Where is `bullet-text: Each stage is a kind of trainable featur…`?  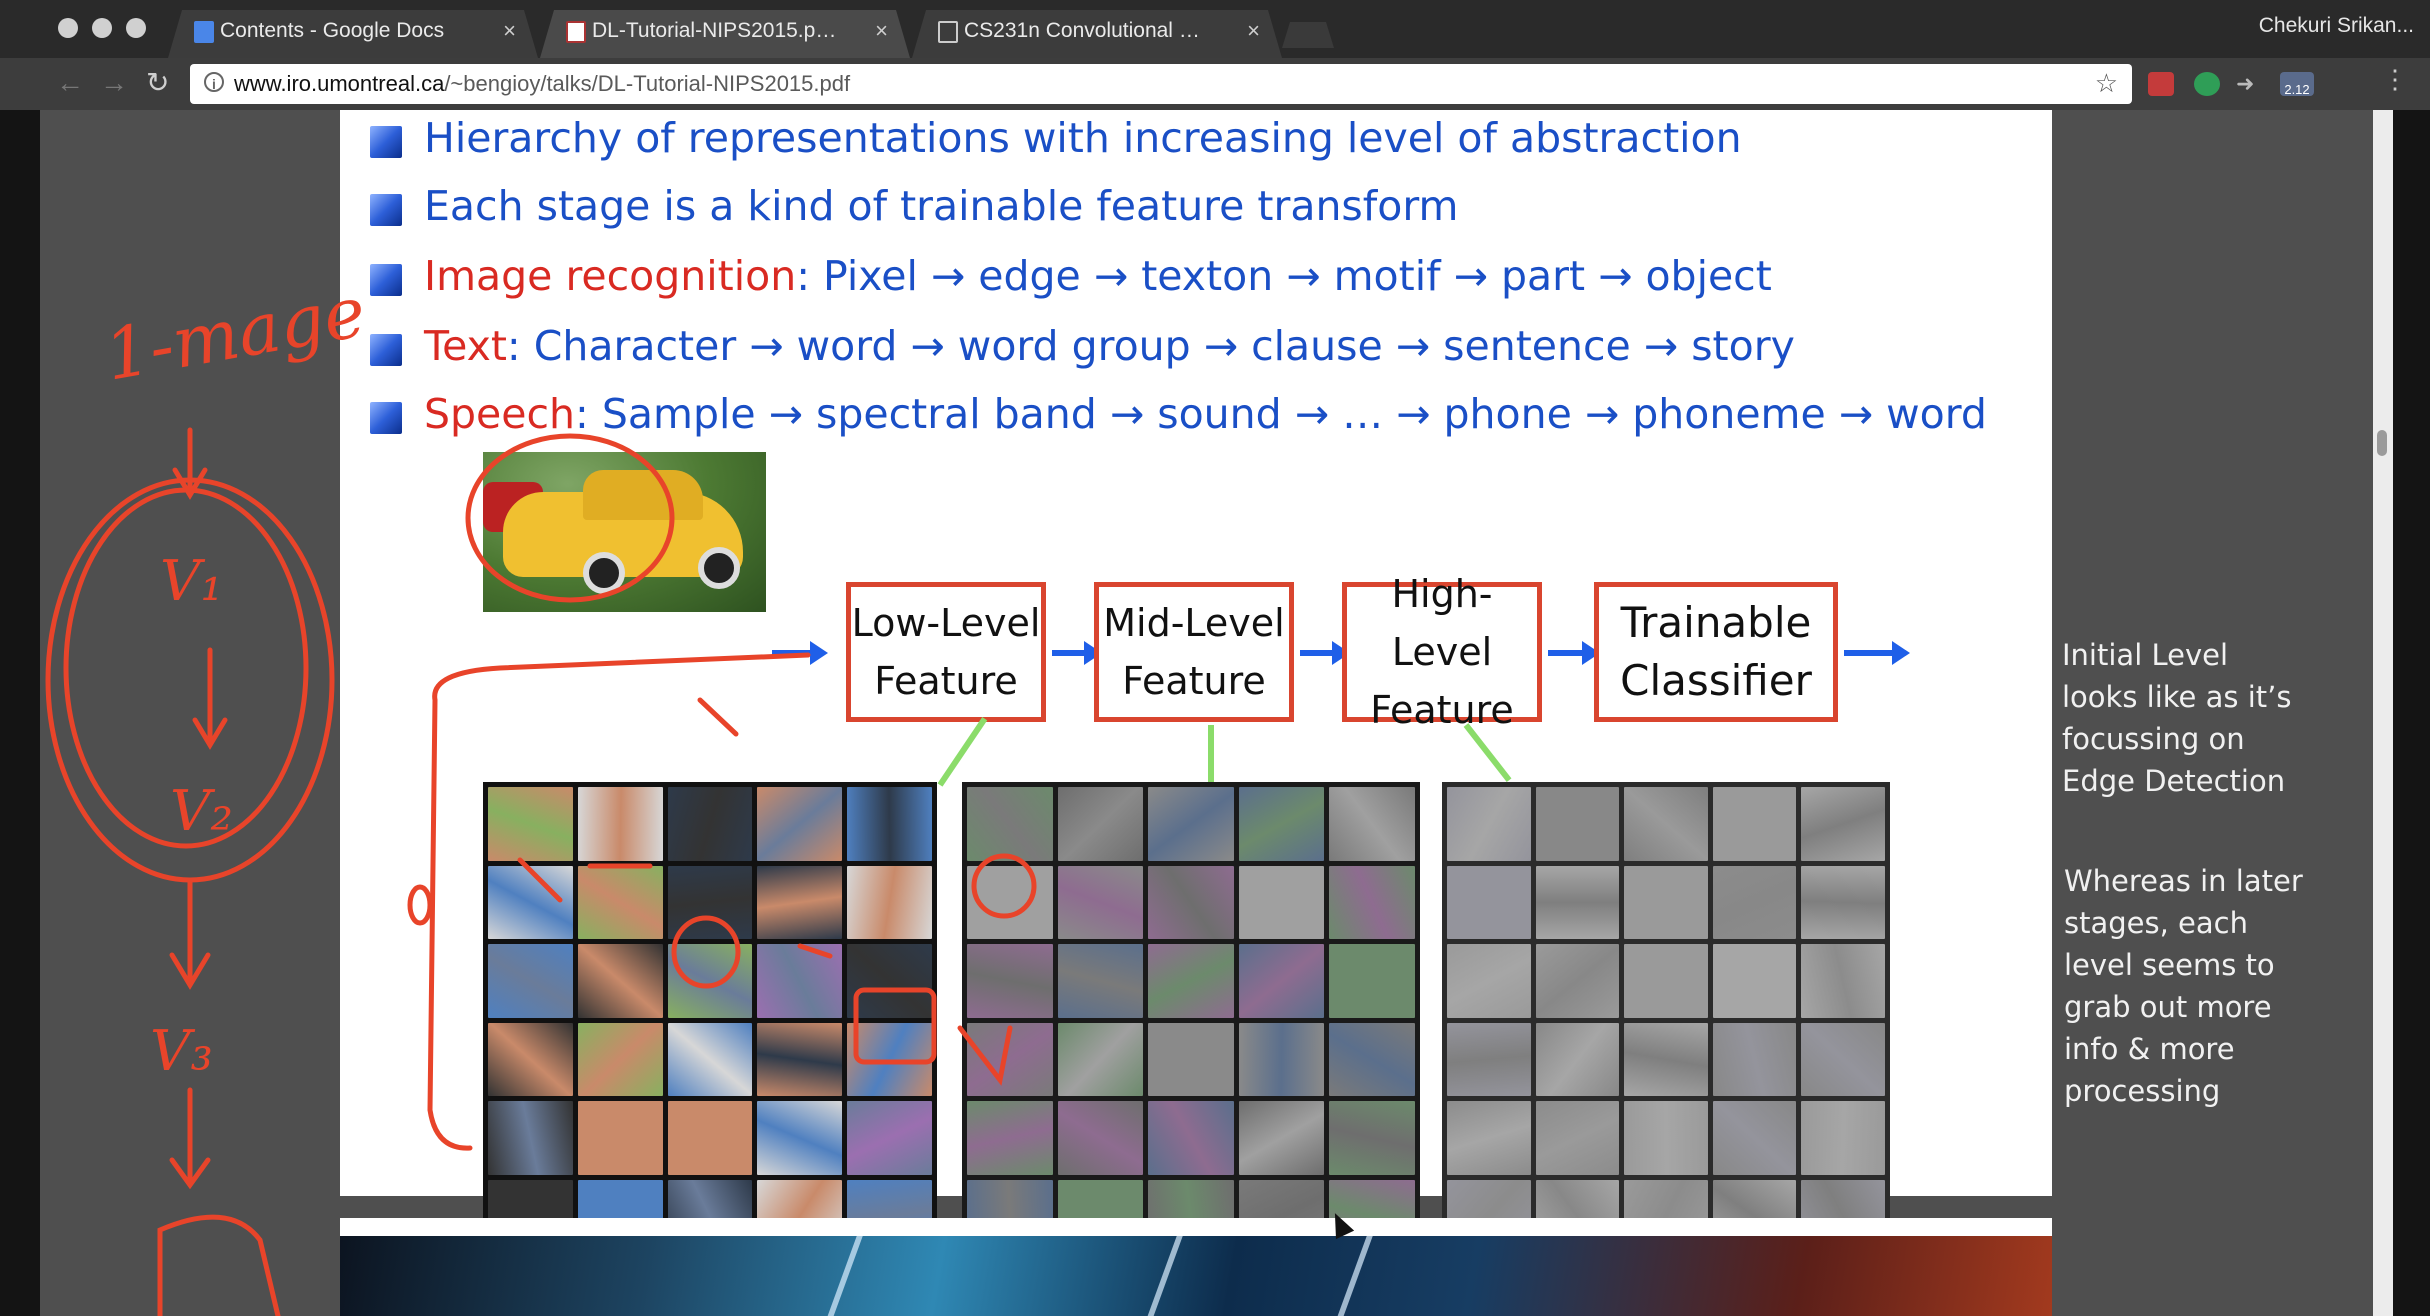
bullet-text: Each stage is a kind of trainable featur… is located at coordinates (941, 206).